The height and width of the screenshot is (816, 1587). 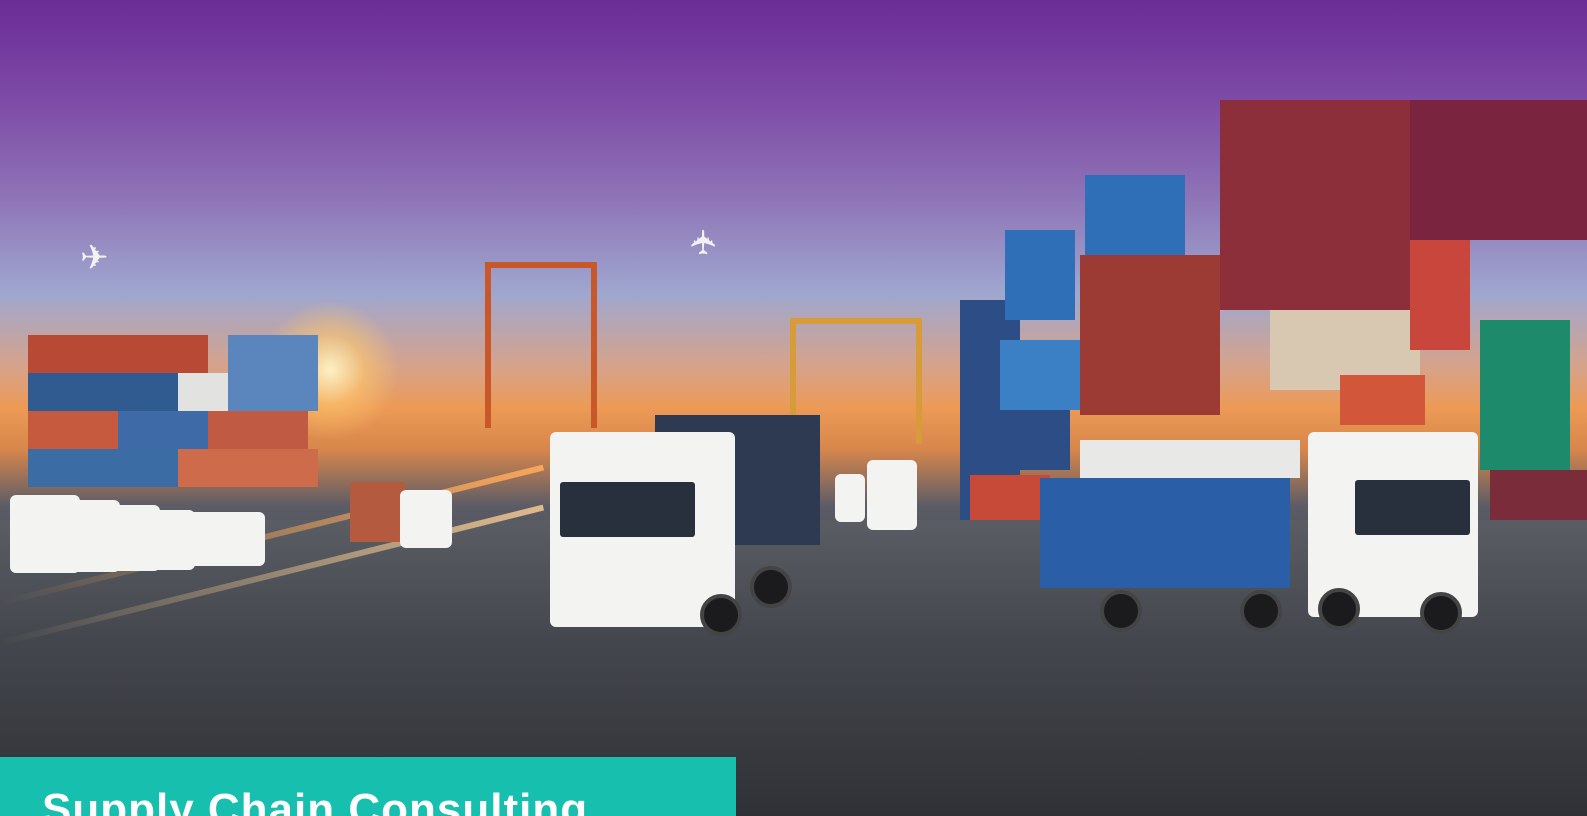 What do you see at coordinates (315, 800) in the screenshot?
I see `banner-title: Supply Chain Consulting` at bounding box center [315, 800].